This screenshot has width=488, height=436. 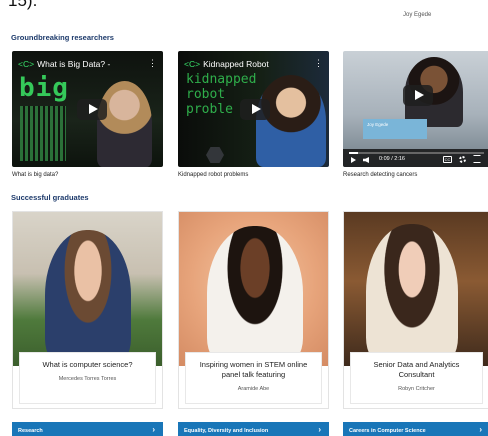 I want to click on careers-link-button: Careers in Computer Science ›, so click(x=415, y=429).